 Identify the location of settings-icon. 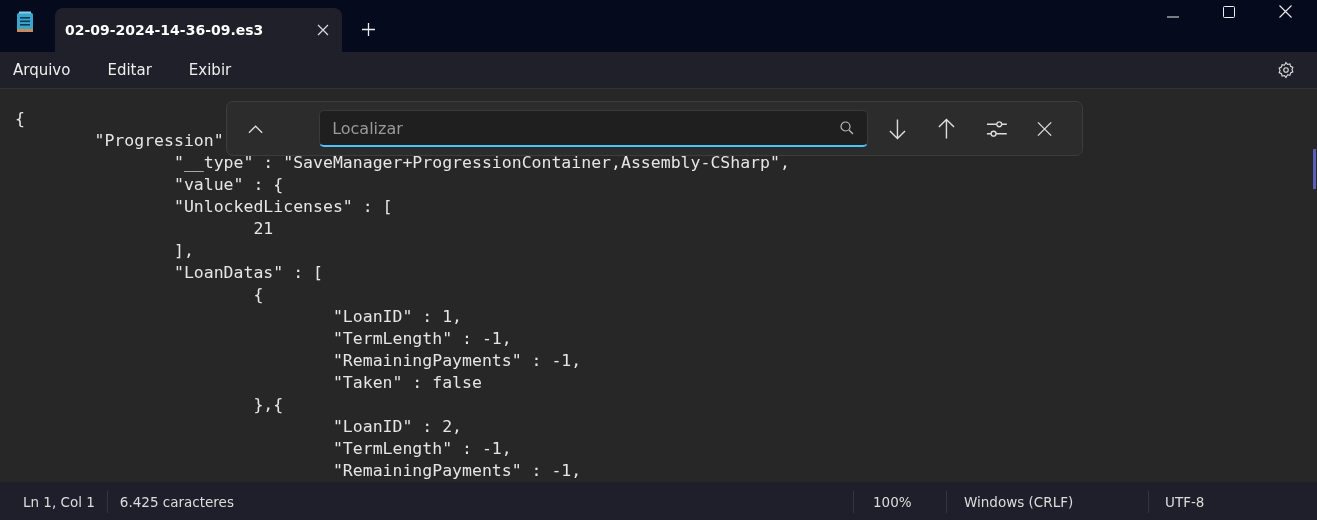
(1286, 70).